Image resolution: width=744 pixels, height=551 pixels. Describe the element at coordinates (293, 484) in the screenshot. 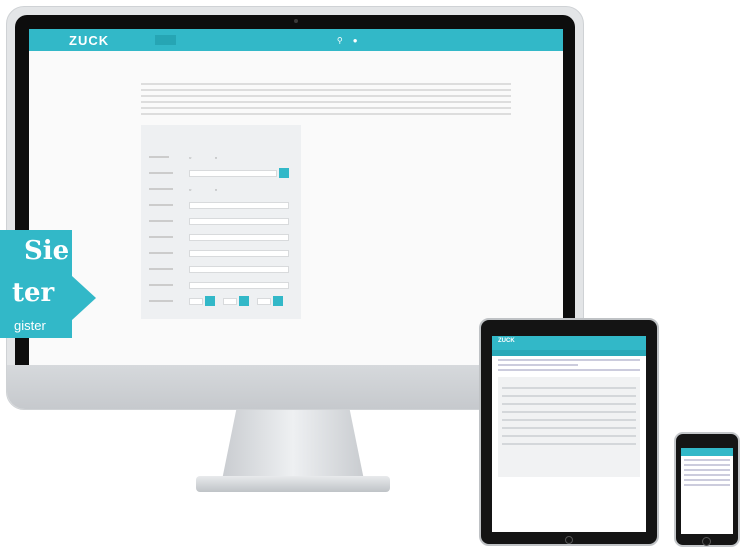

I see `monitor-stand-base` at that location.